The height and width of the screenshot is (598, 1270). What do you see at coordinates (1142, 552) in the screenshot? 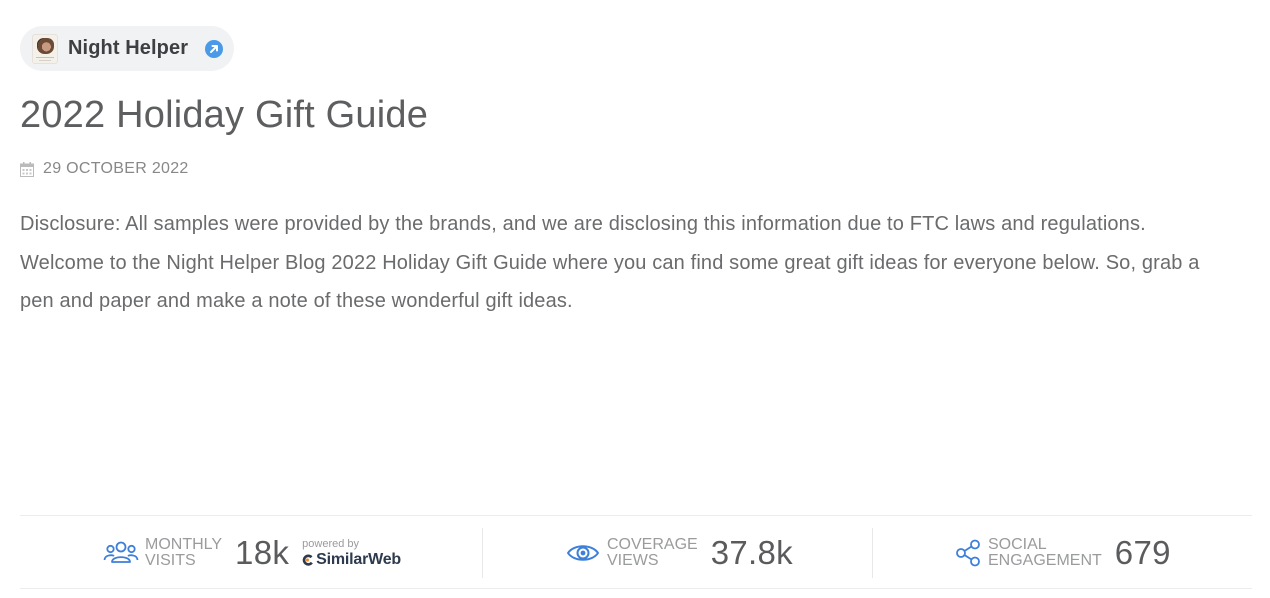
I see `social-engagement-value: 679` at bounding box center [1142, 552].